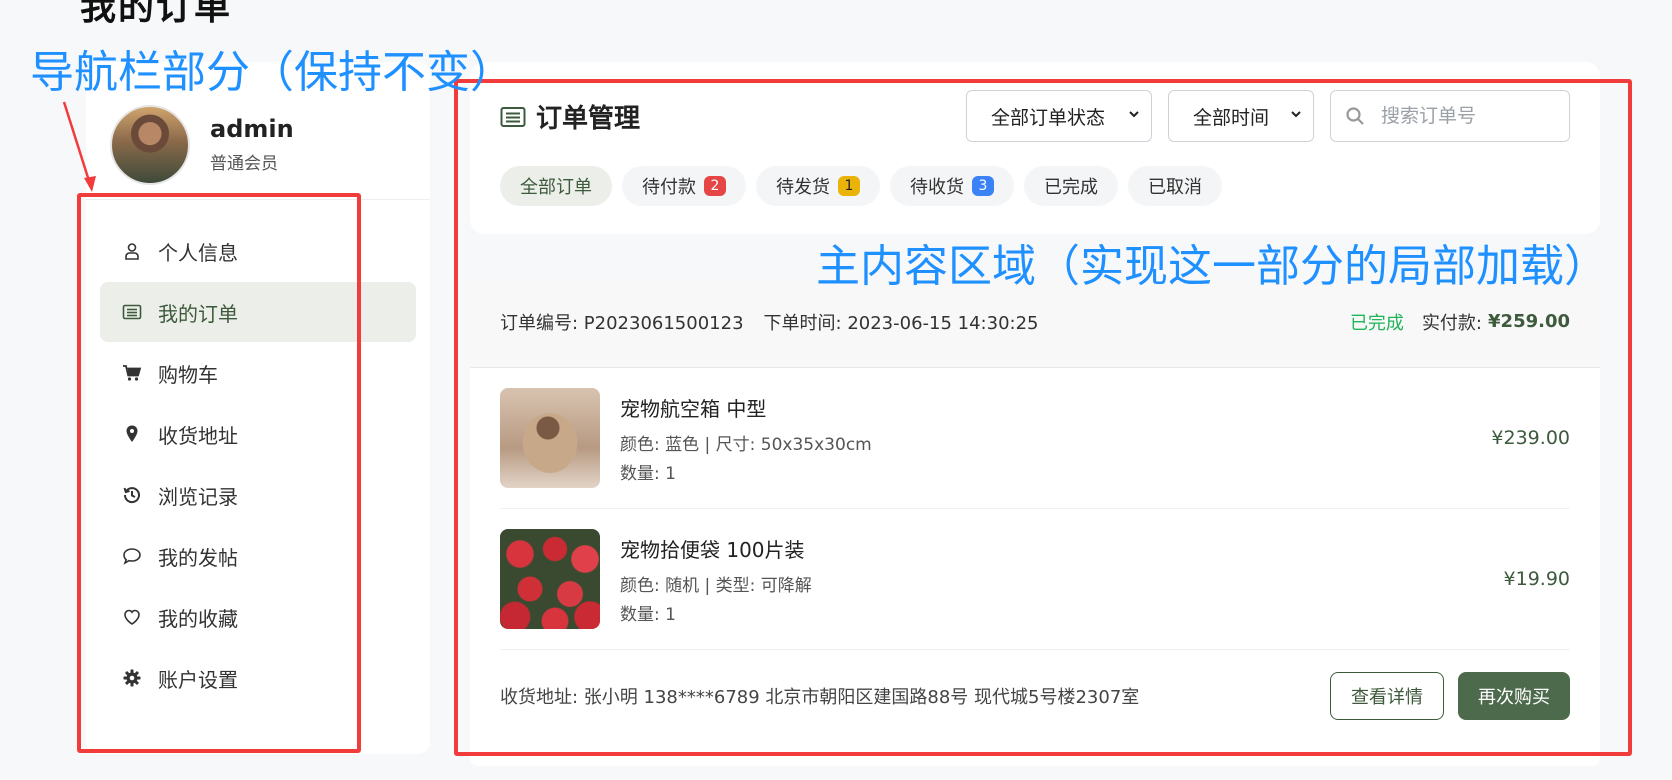 Image resolution: width=1672 pixels, height=780 pixels. What do you see at coordinates (156, 14) in the screenshot?
I see `page-heading-cropped: 我的订单` at bounding box center [156, 14].